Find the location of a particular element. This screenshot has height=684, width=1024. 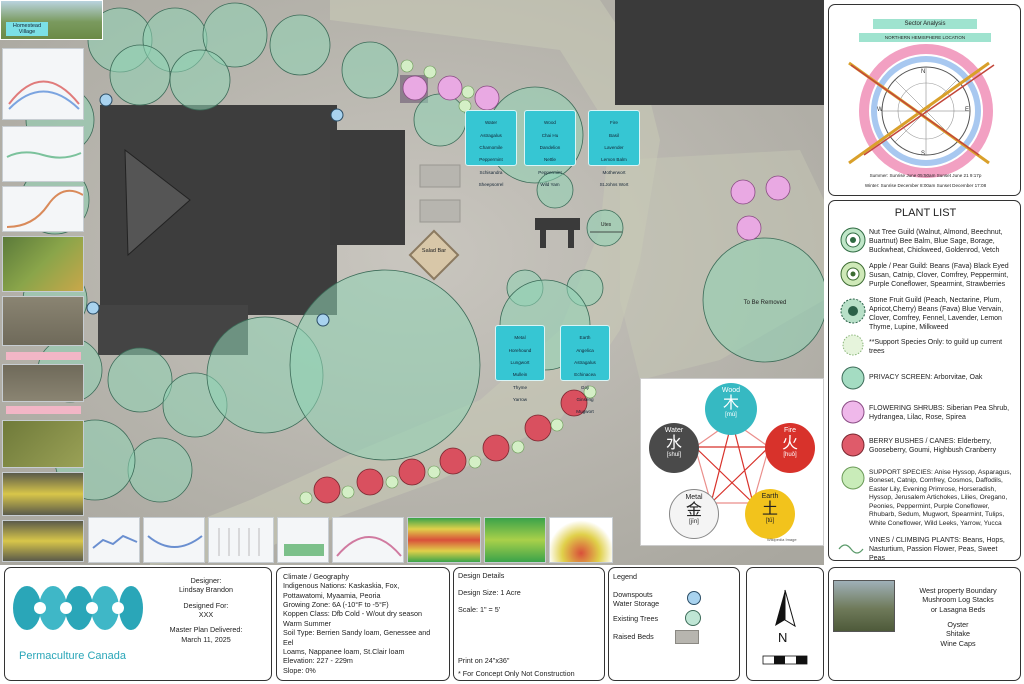

climate-line: Slope: 0% is located at coordinates (299, 670).